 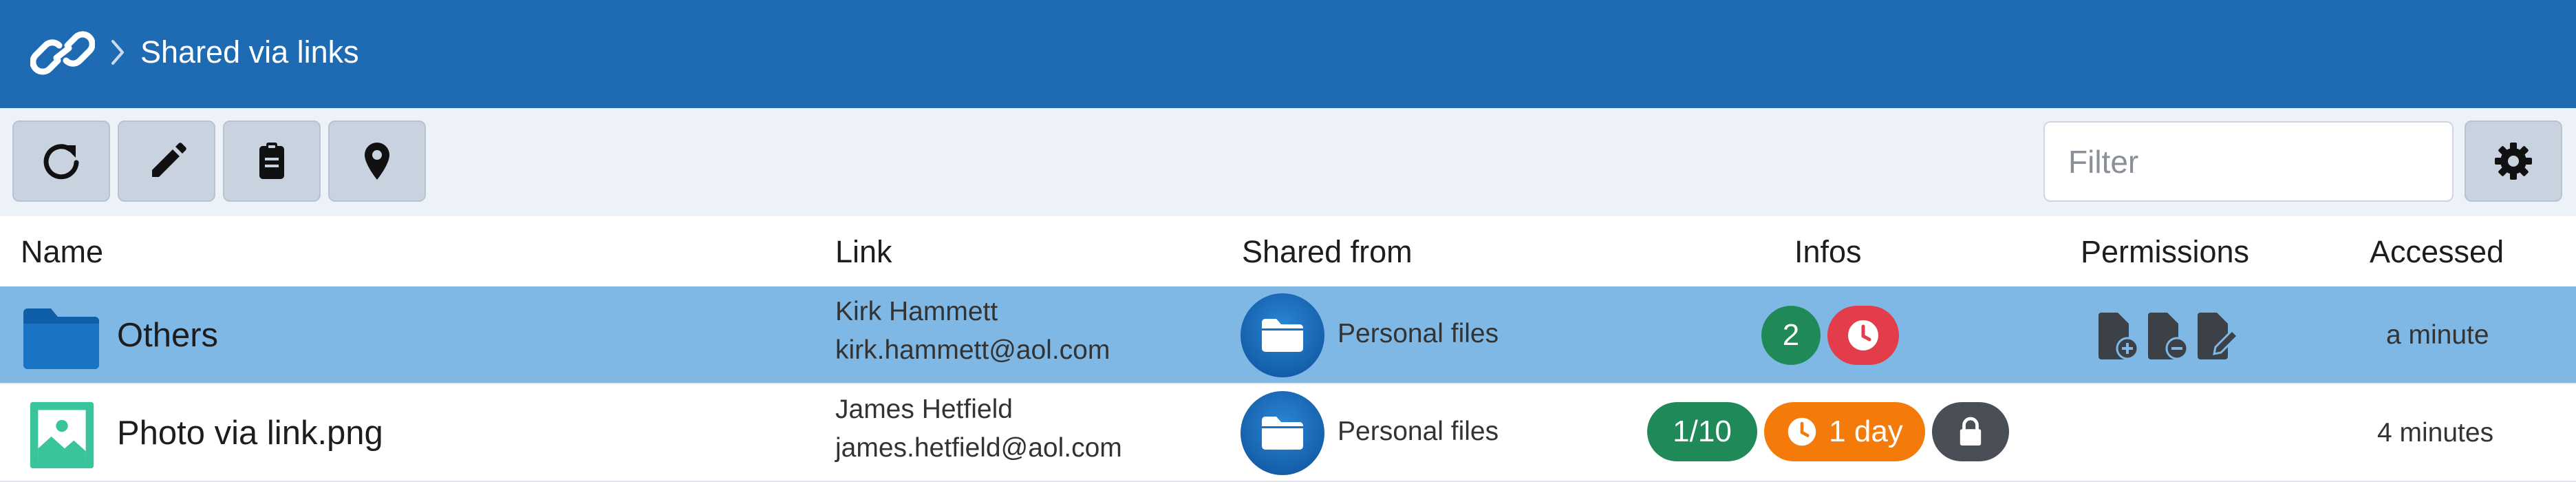 I want to click on download-count-text: 1/10, so click(x=1702, y=431).